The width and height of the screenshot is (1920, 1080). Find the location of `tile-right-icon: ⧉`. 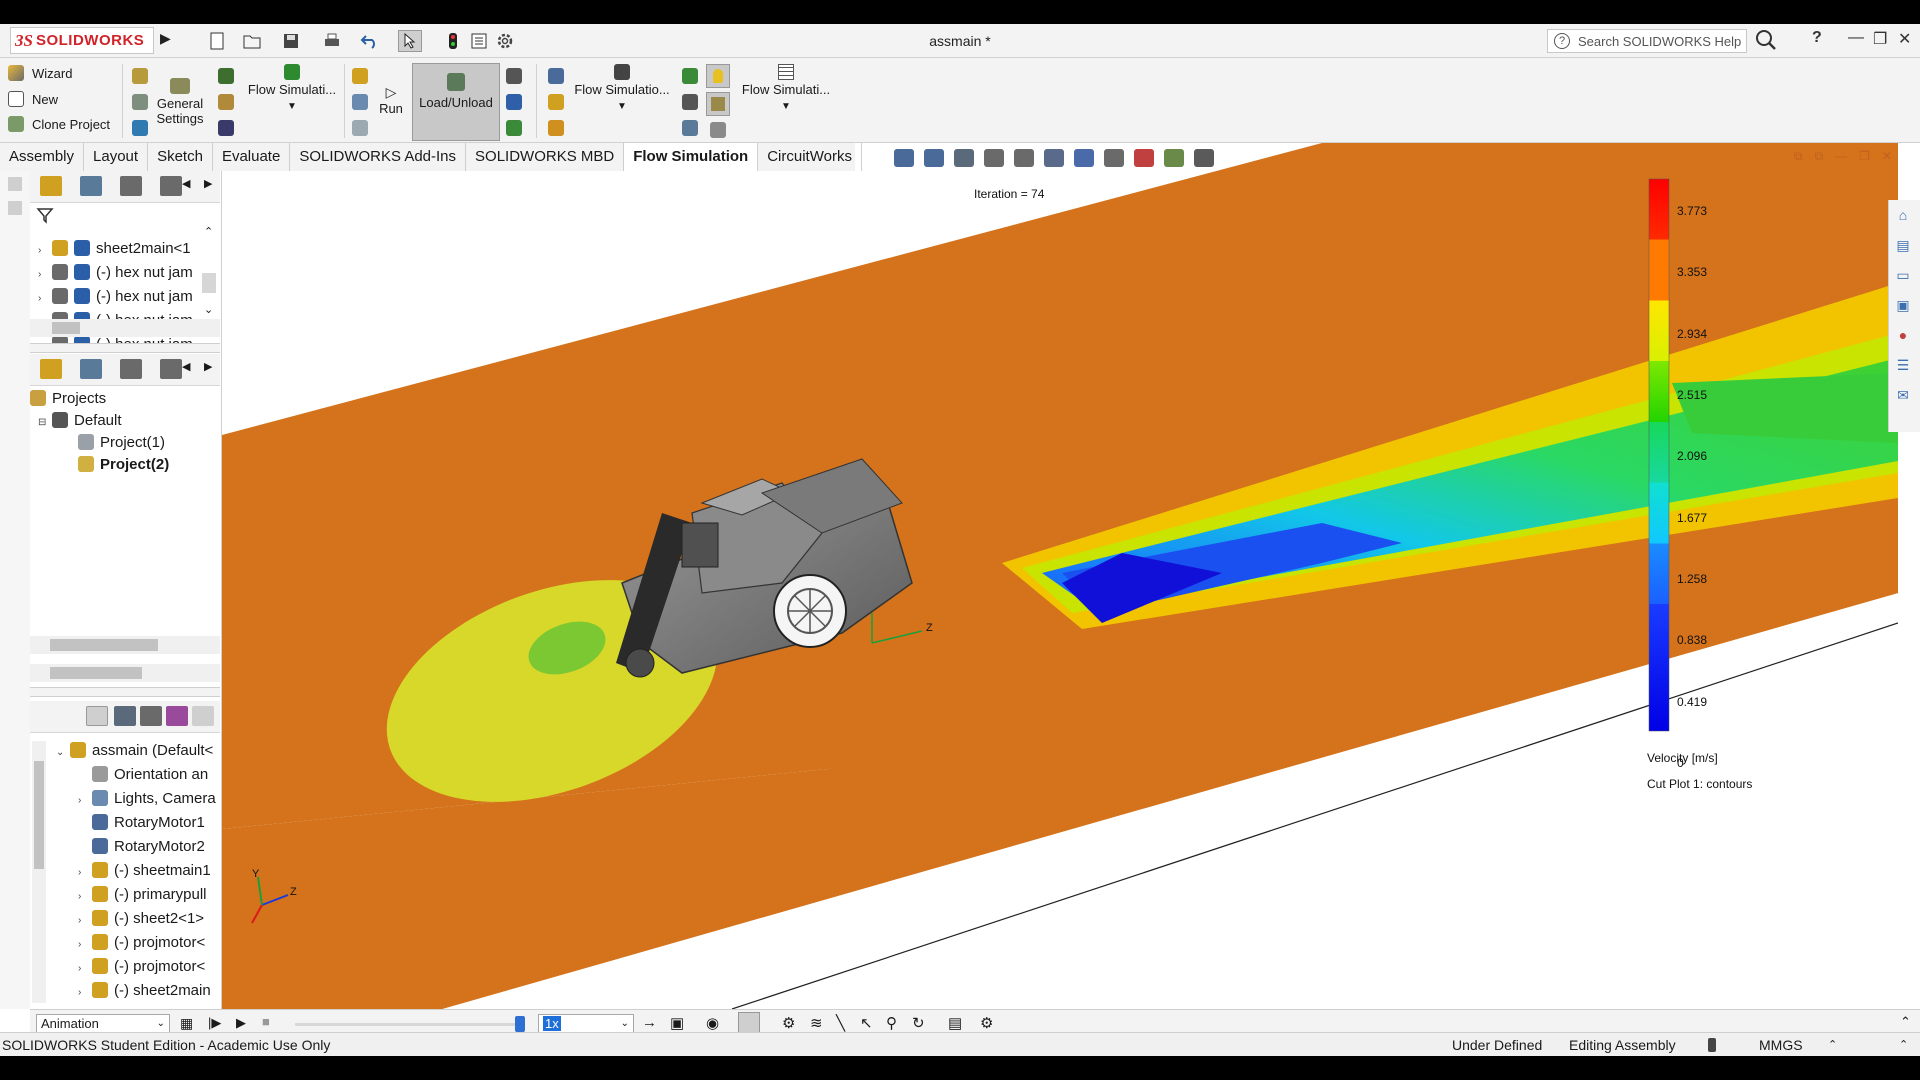

tile-right-icon: ⧉ is located at coordinates (1819, 156).